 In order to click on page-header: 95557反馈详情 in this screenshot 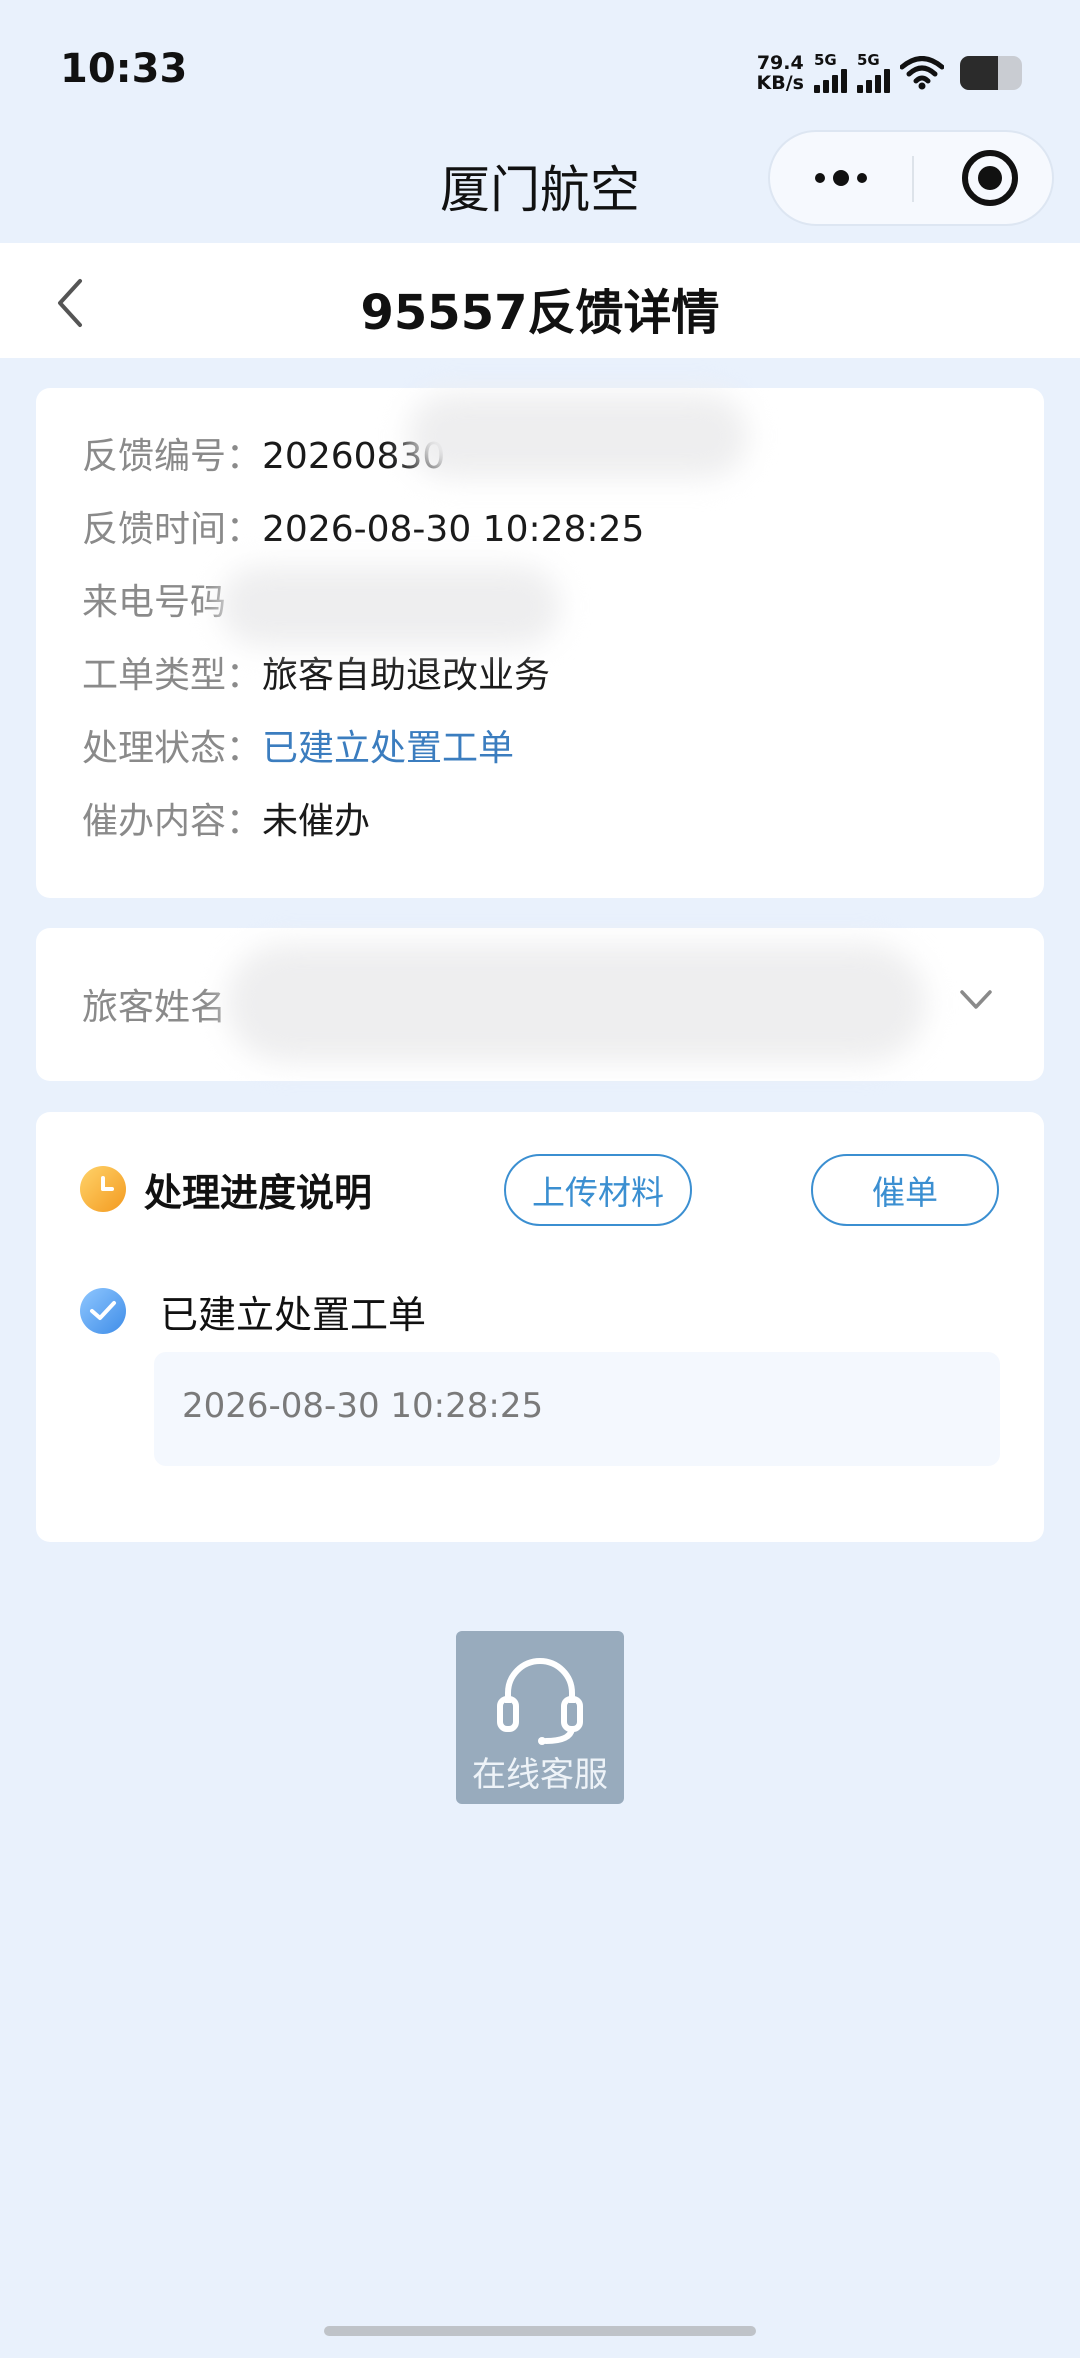, I will do `click(540, 300)`.